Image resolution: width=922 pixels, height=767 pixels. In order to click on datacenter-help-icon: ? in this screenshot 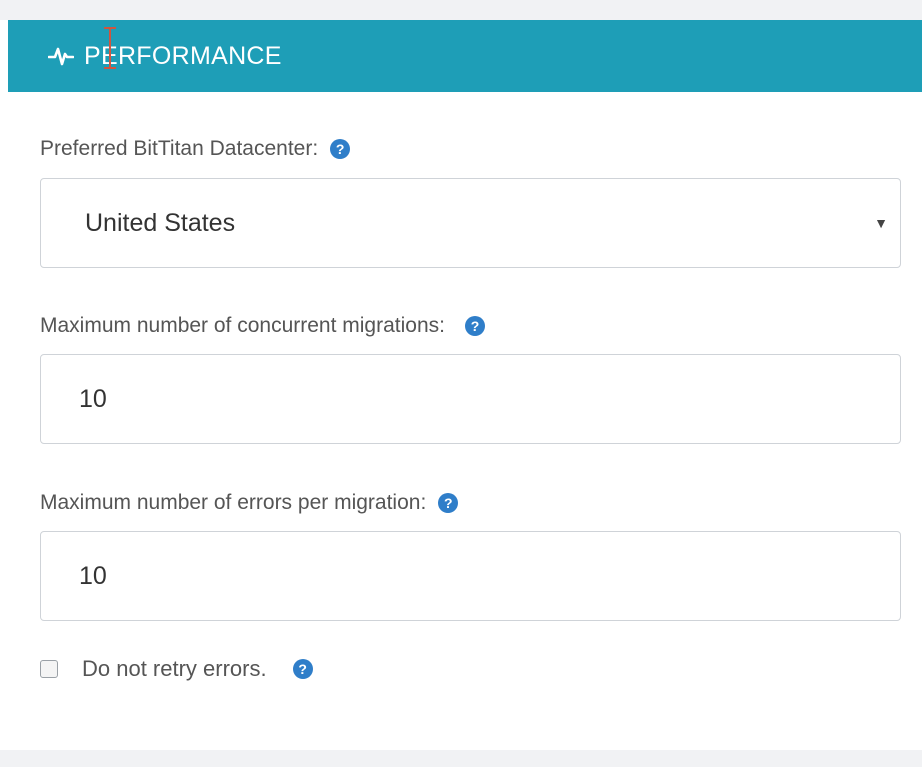, I will do `click(340, 149)`.